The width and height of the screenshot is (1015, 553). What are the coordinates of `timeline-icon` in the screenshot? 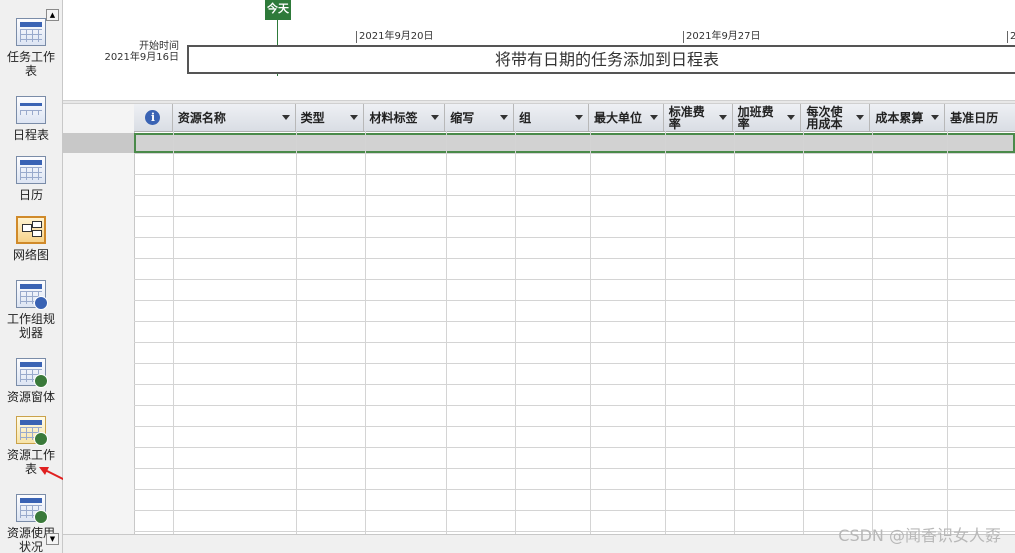 It's located at (31, 110).